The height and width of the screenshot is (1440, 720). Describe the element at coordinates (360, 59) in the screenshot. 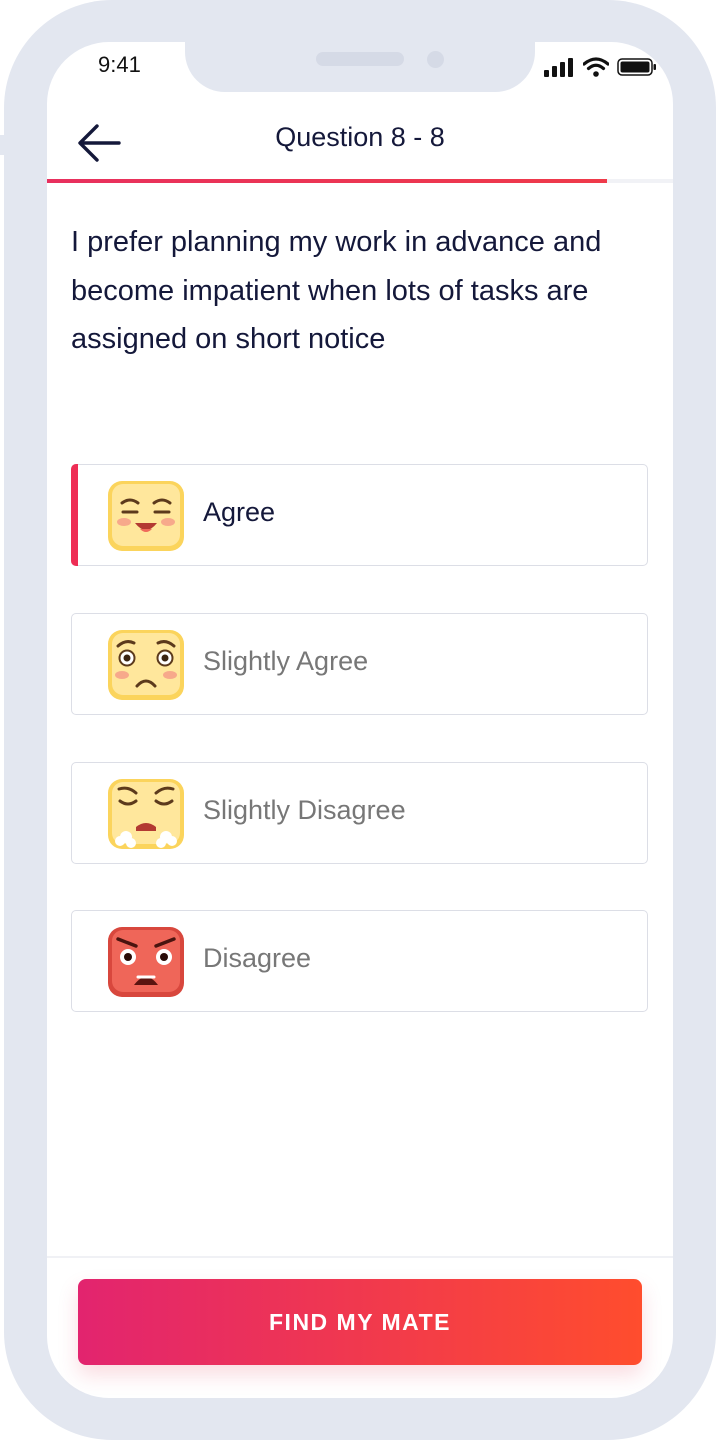

I see `speaker` at that location.